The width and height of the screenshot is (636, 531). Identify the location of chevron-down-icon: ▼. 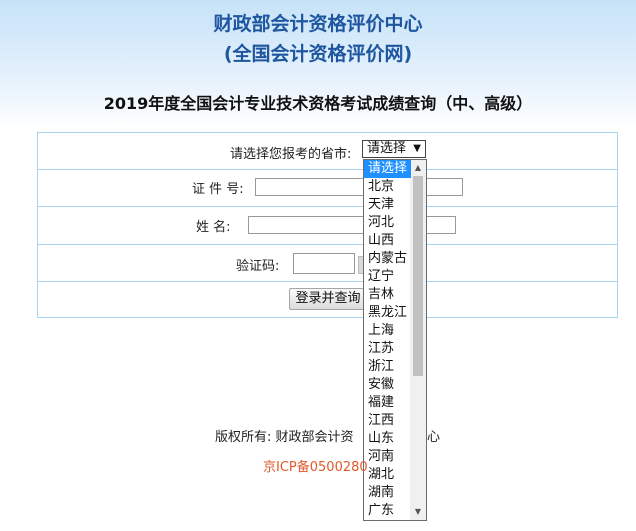
(417, 148).